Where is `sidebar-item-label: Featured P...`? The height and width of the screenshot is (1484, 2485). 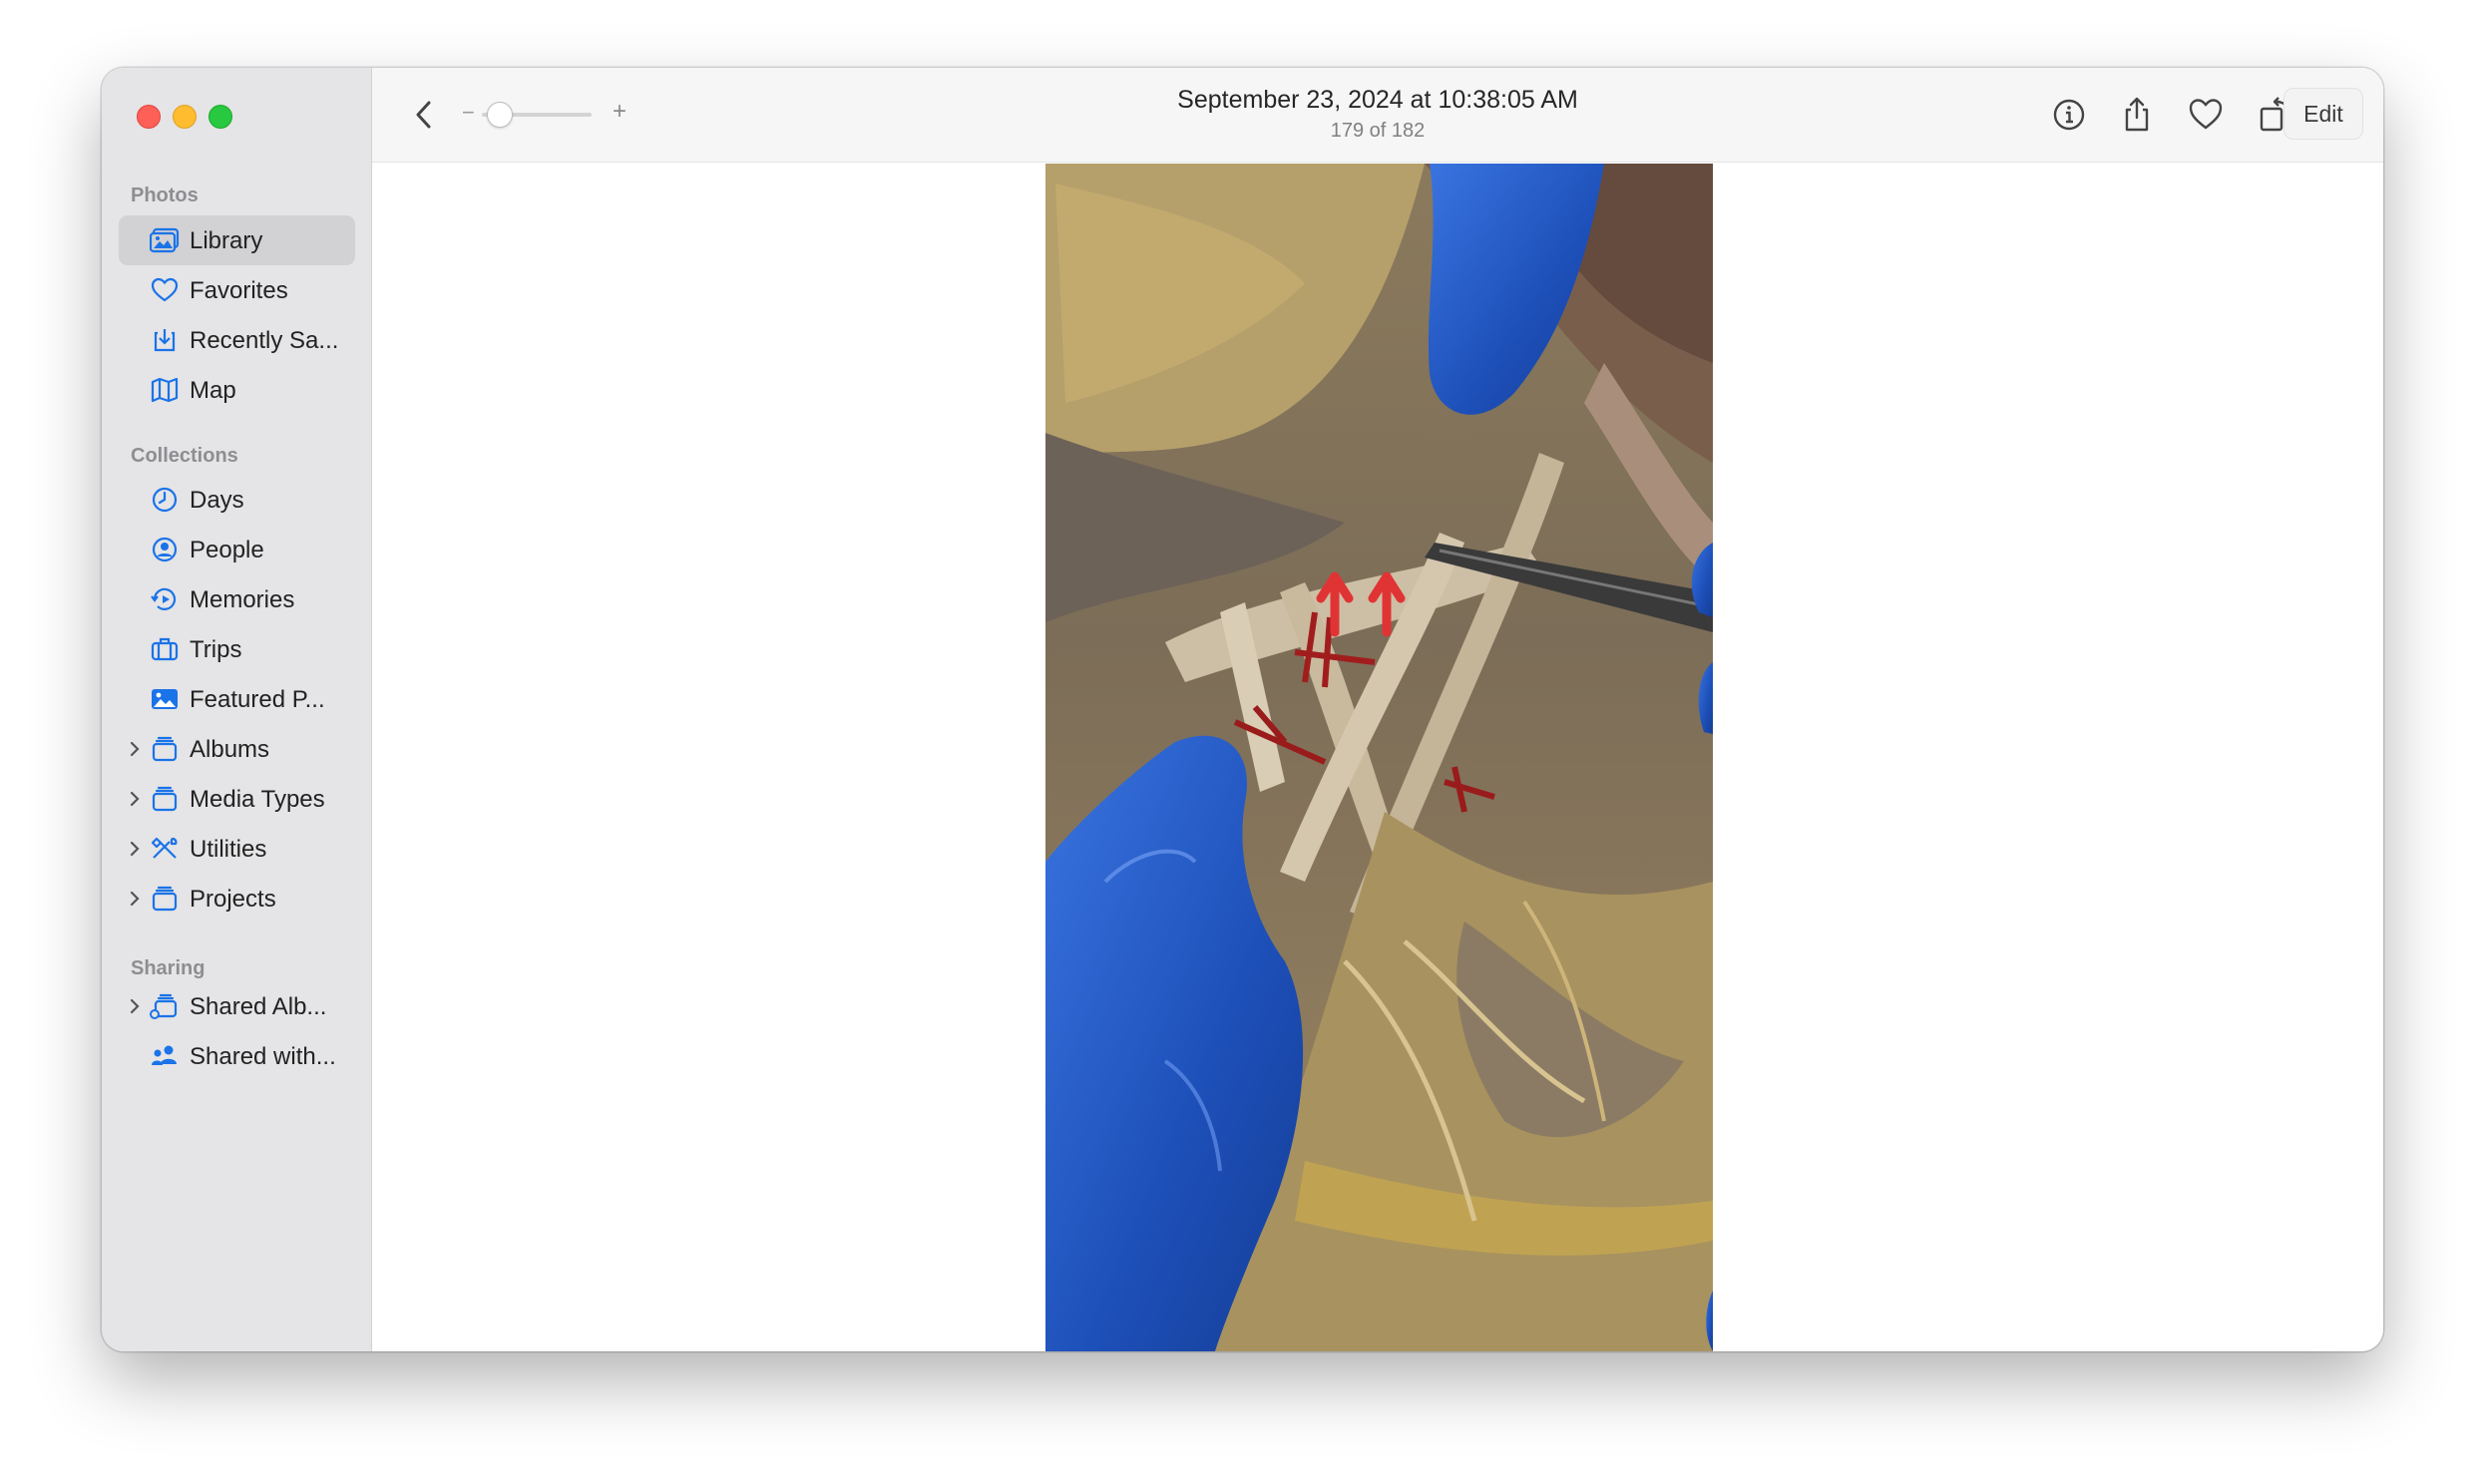
sidebar-item-label: Featured P... is located at coordinates (257, 699).